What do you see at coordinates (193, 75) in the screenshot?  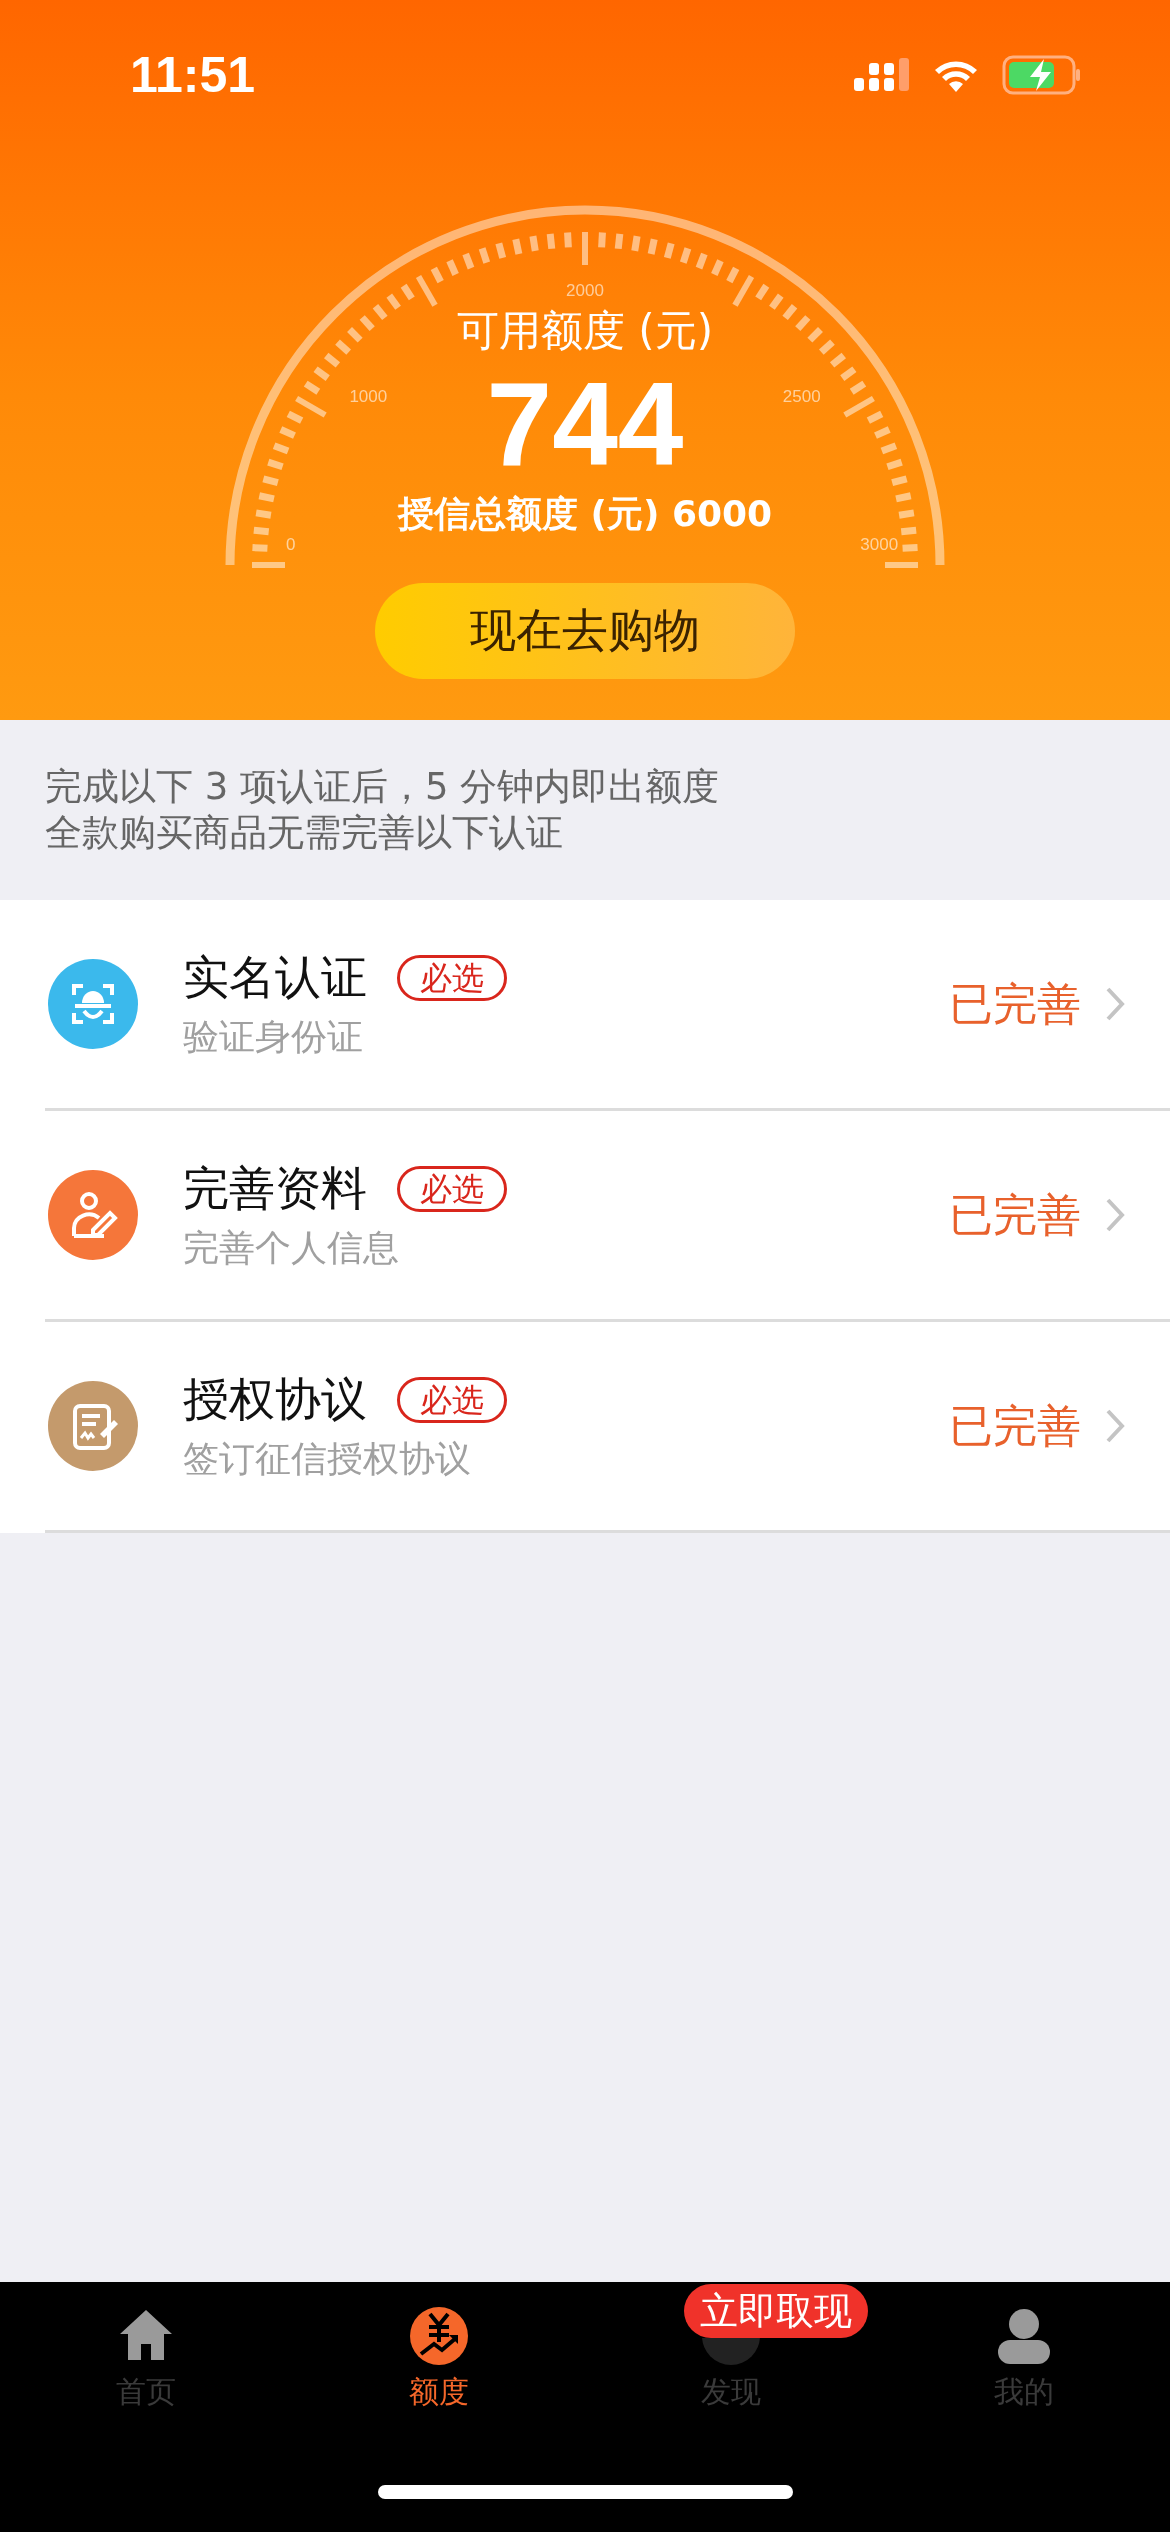 I see `status-time: 11:51` at bounding box center [193, 75].